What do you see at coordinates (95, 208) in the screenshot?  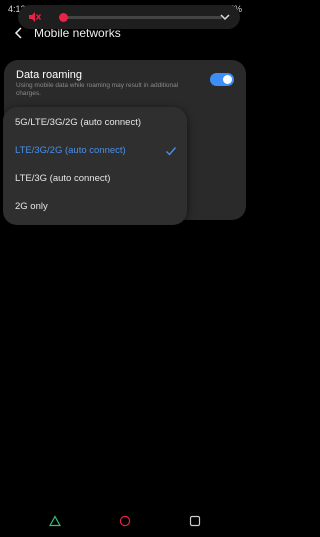 I see `network-mode-option: 2G only` at bounding box center [95, 208].